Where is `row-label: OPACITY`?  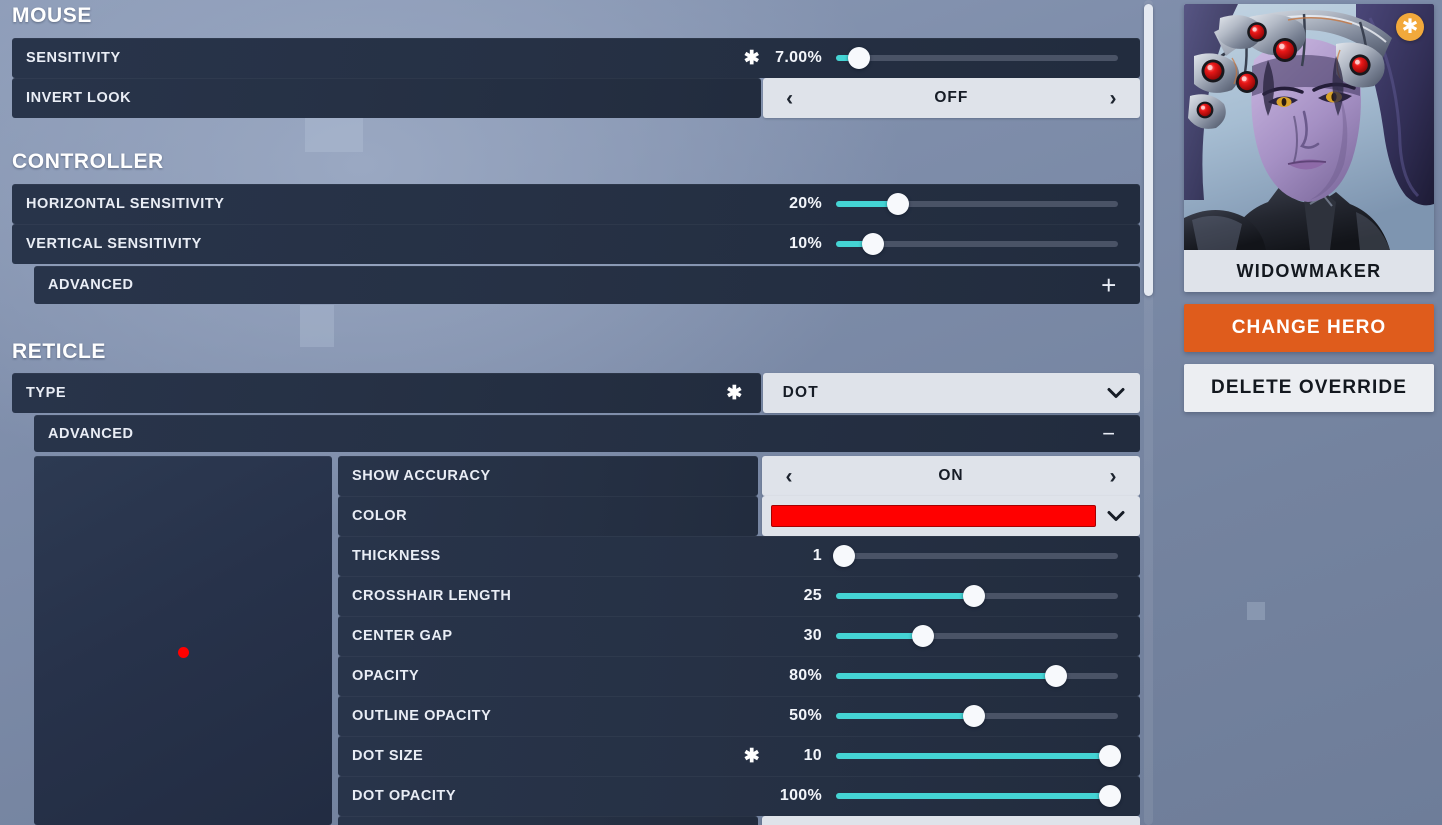
row-label: OPACITY is located at coordinates (386, 676).